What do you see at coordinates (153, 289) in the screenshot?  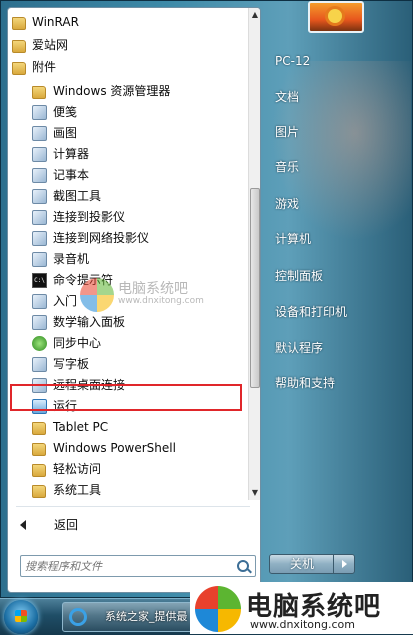 I see `watermark-text: 电脑系统吧` at bounding box center [153, 289].